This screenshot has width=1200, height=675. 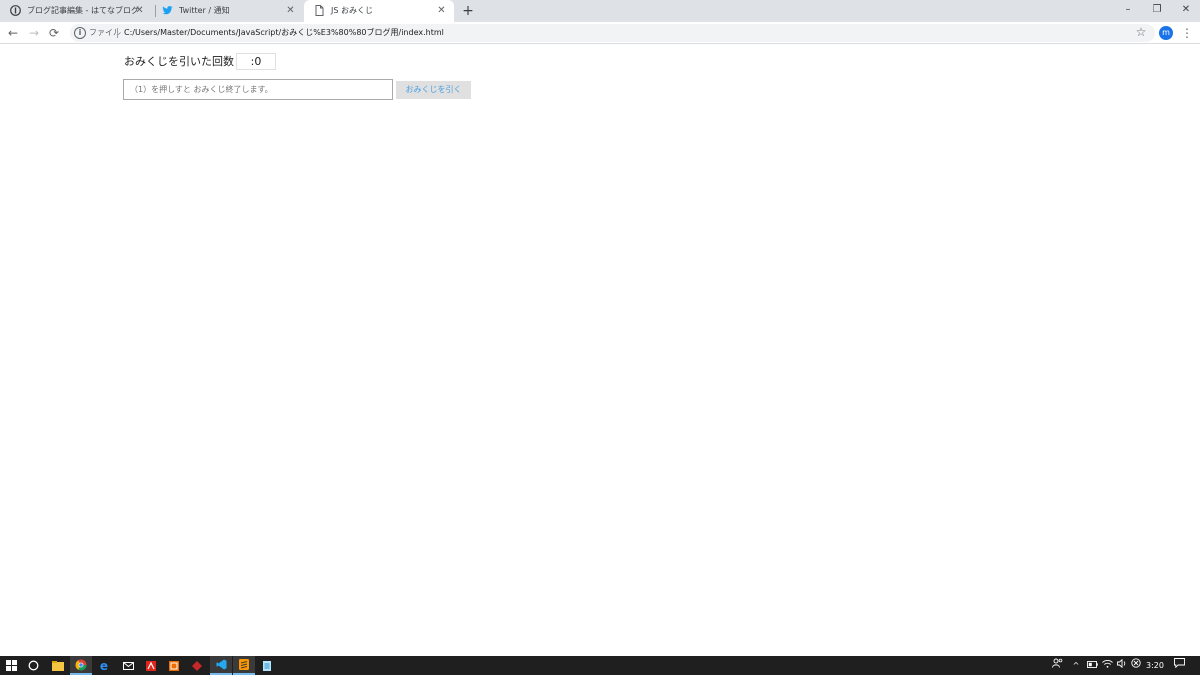 I want to click on tab-hatena-blog: ブログ記事編集 - はてなブログ ✕, so click(x=76, y=11).